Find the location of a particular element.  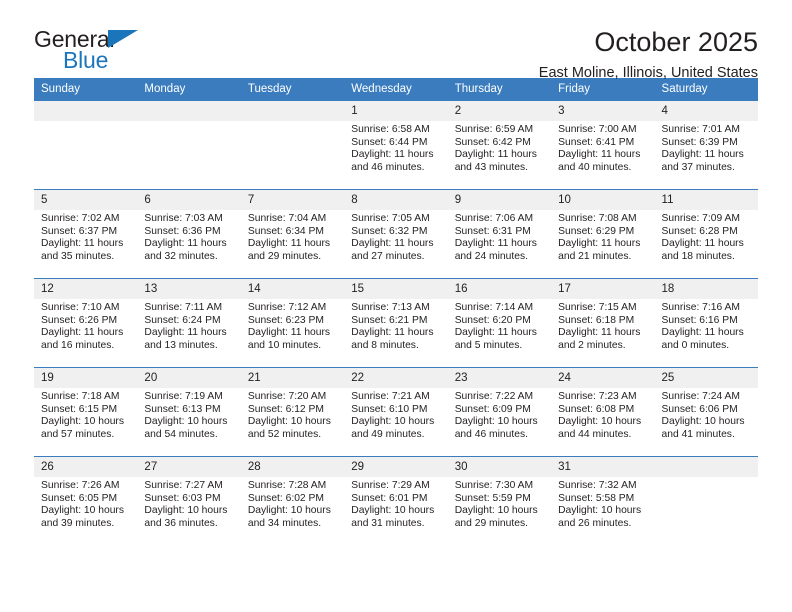

sunset-time: Sunset: 6:01 PM is located at coordinates (389, 498).